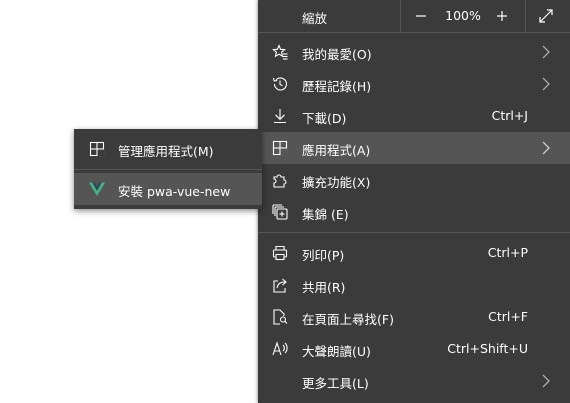  Describe the element at coordinates (337, 86) in the screenshot. I see `menu-item-label: 歷程記錄(H)` at that location.